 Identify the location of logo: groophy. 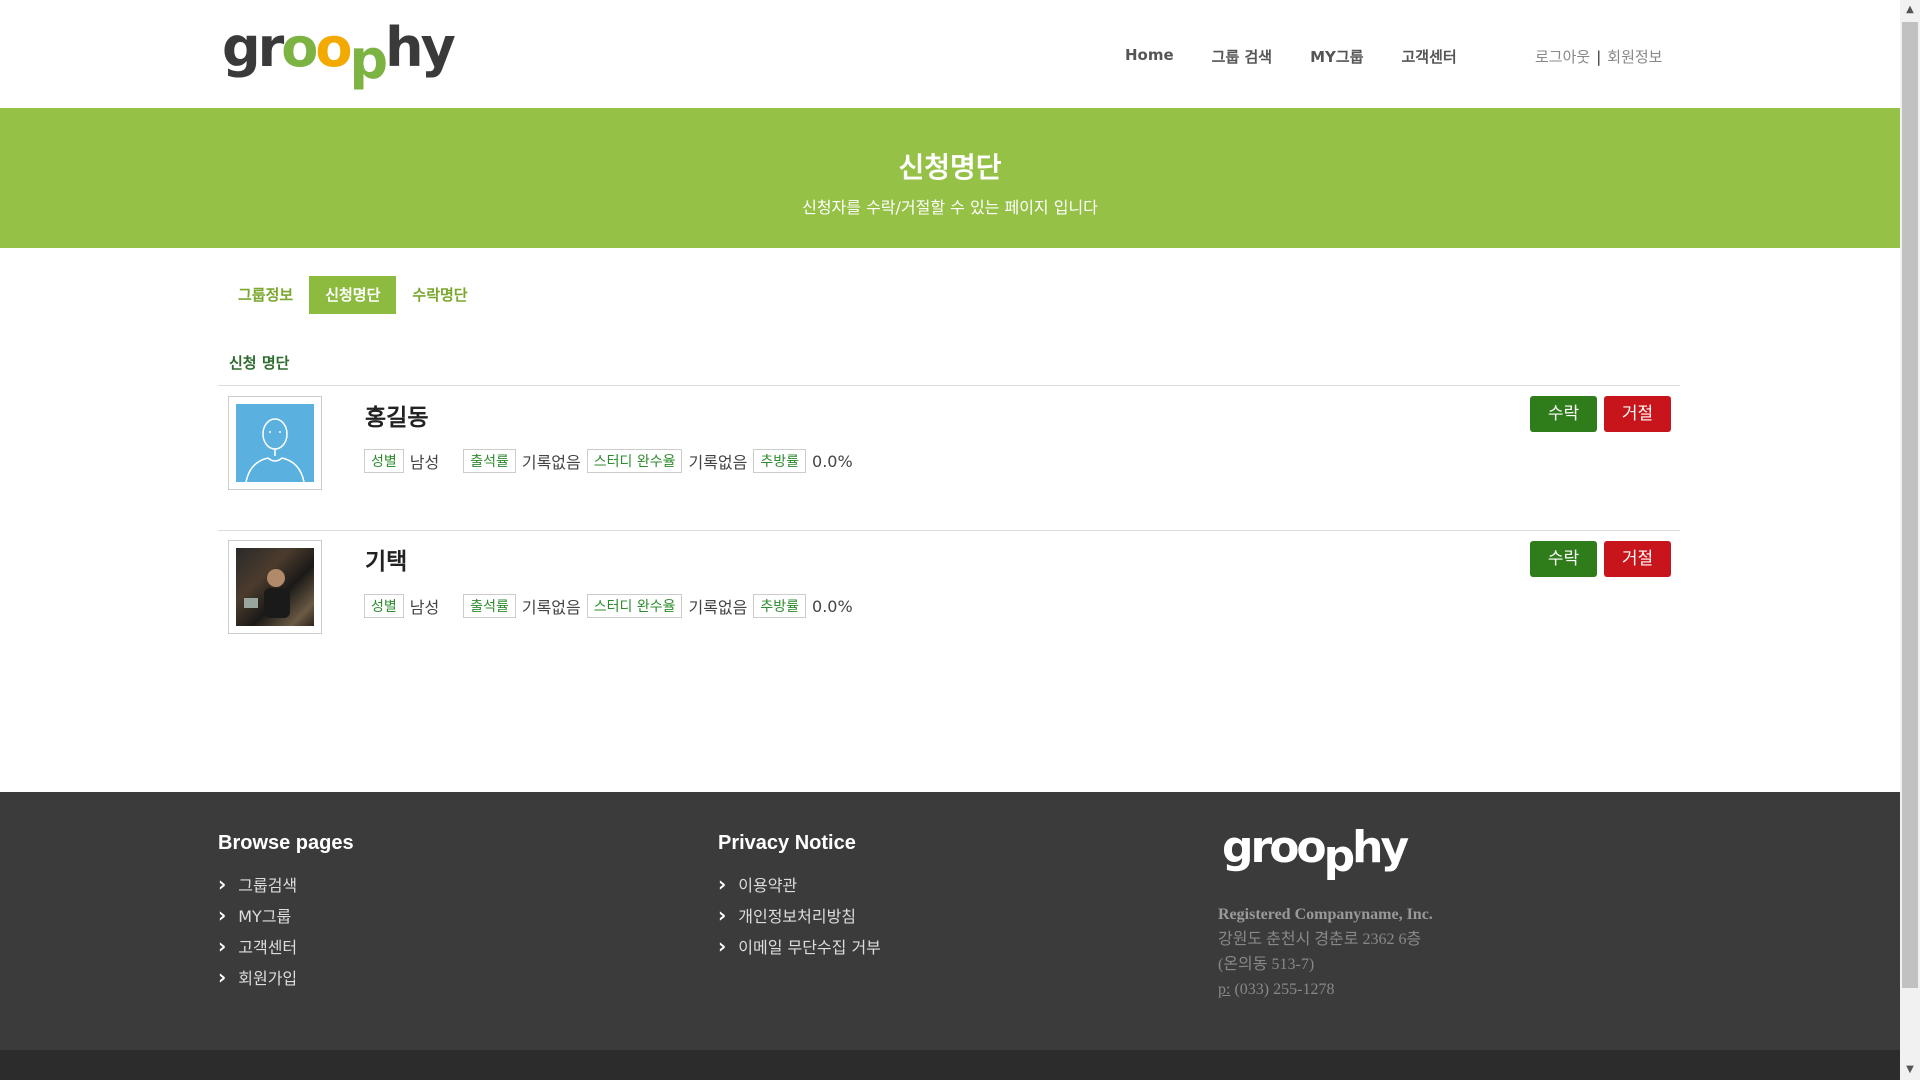
(339, 54).